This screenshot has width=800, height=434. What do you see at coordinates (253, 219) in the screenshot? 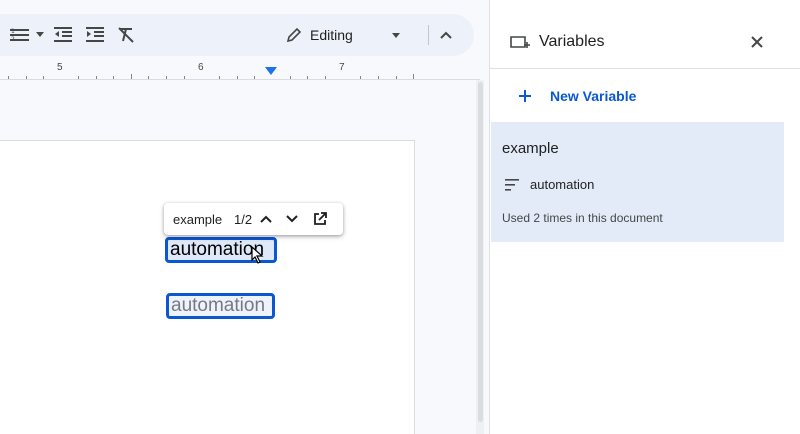
I see `variable-popup: example 1/2` at bounding box center [253, 219].